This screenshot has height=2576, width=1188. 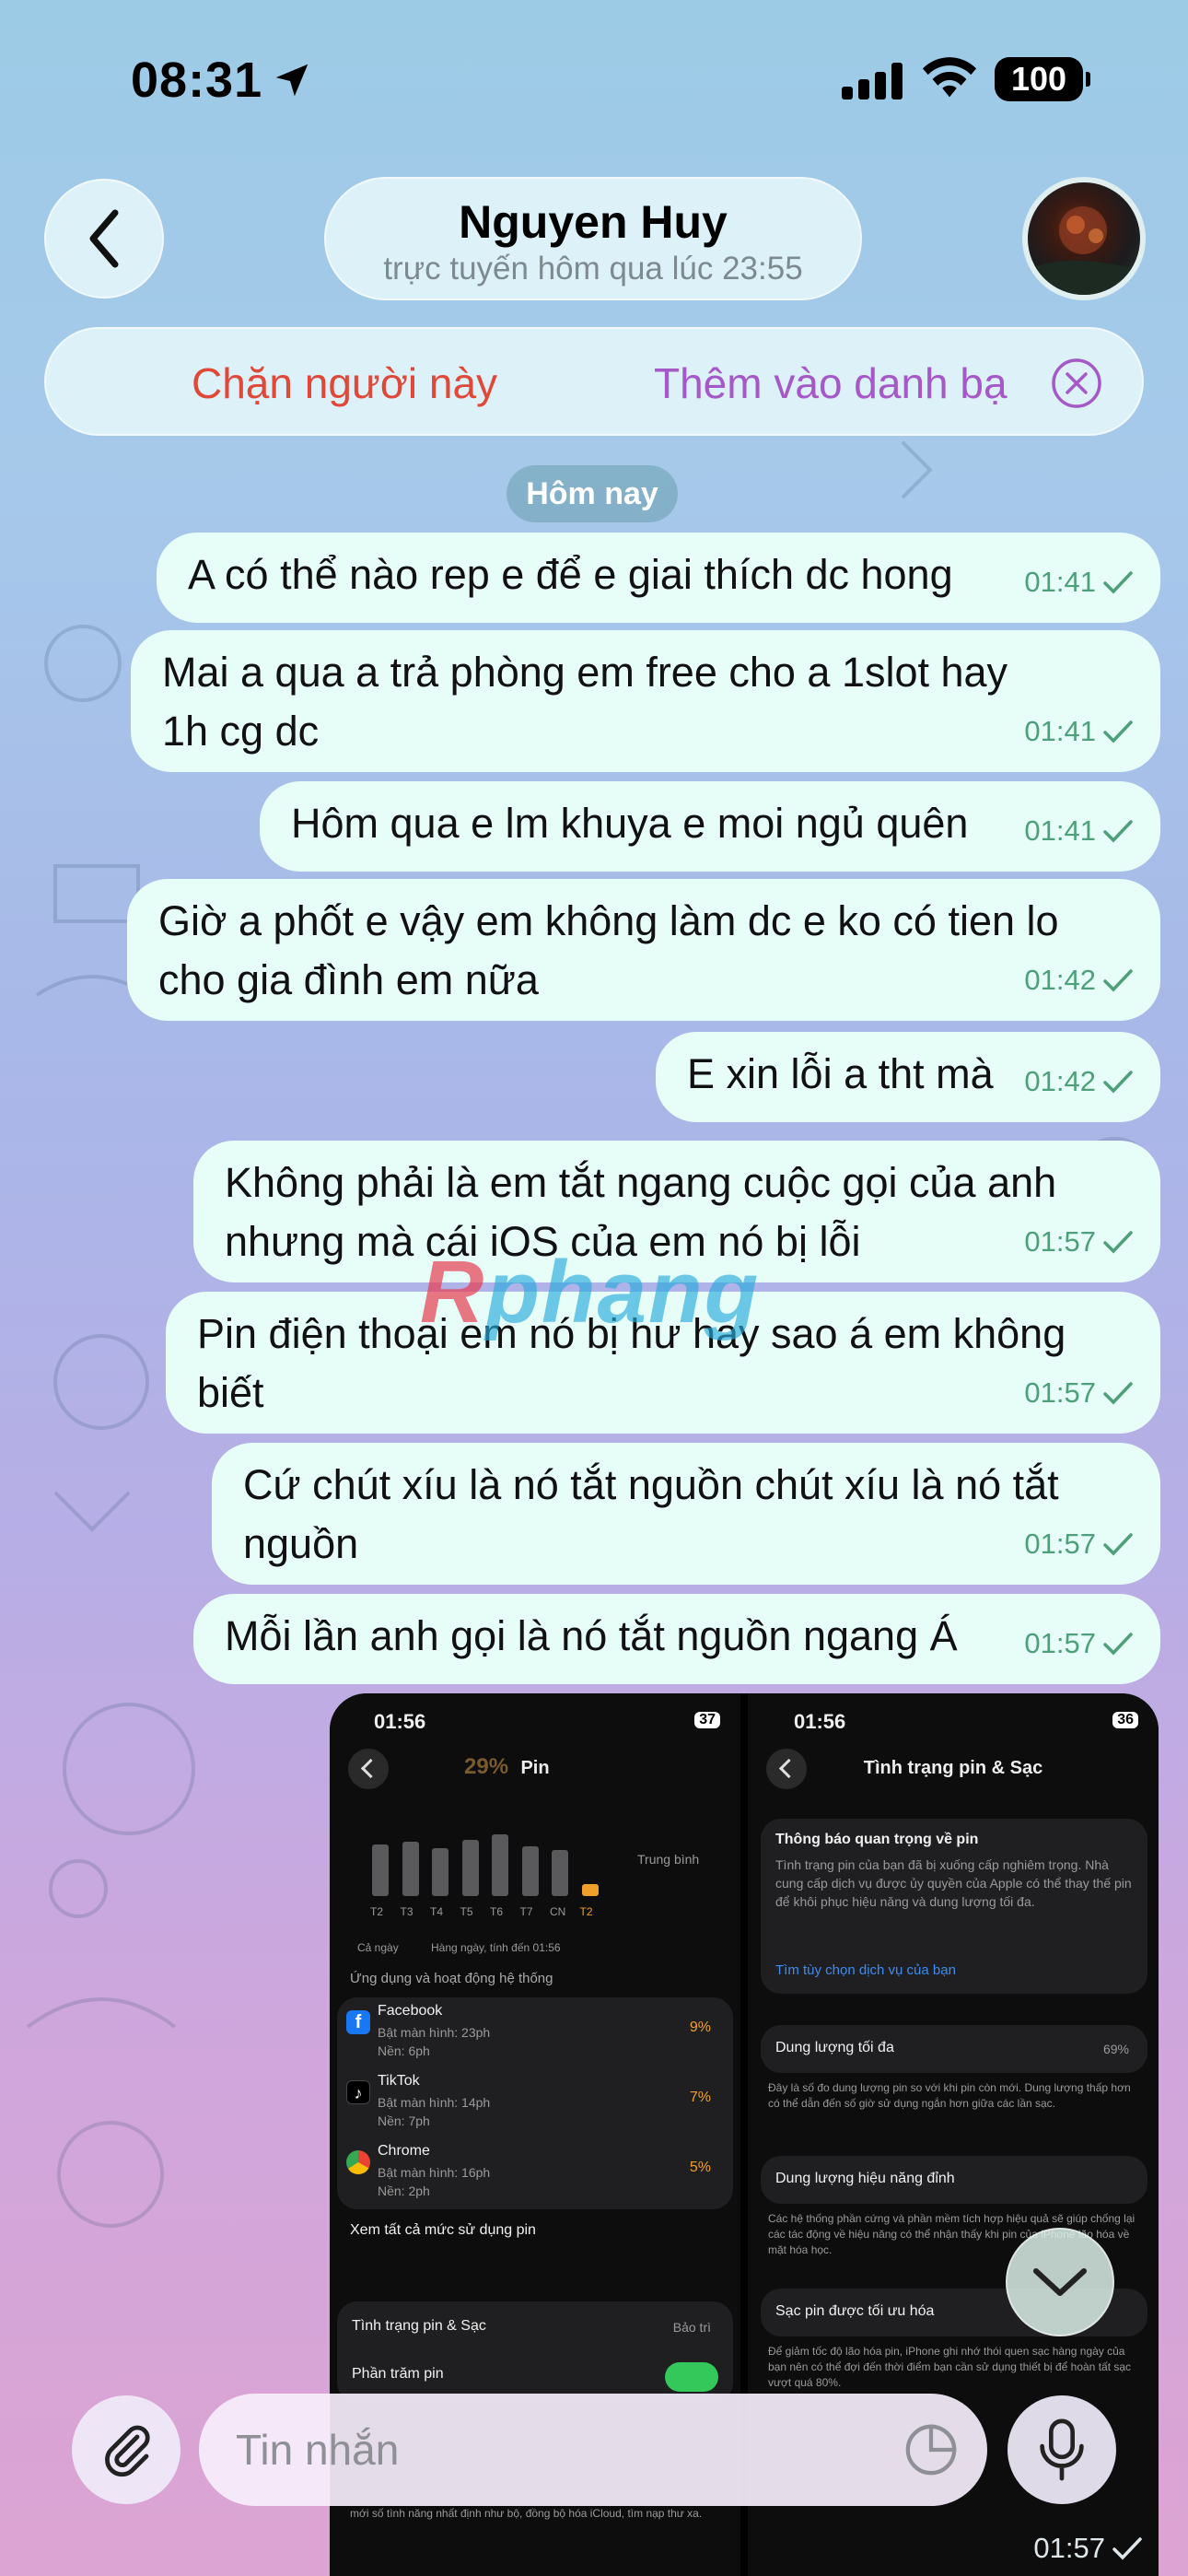 What do you see at coordinates (707, 1720) in the screenshot?
I see `shot-battery: 37` at bounding box center [707, 1720].